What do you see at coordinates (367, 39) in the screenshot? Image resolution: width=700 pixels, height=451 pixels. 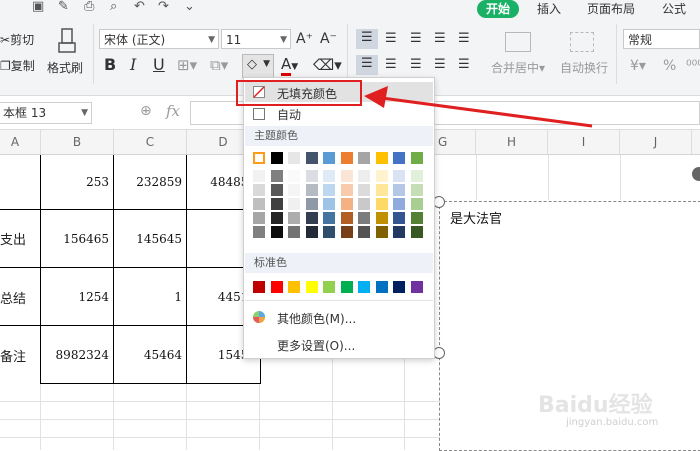 I see `align-top-button: ☰` at bounding box center [367, 39].